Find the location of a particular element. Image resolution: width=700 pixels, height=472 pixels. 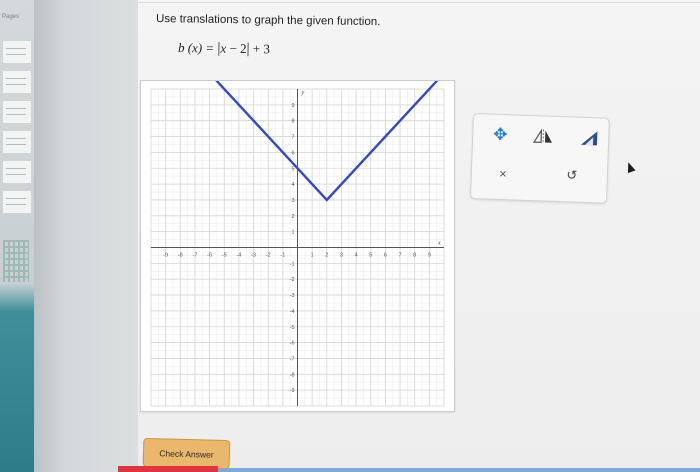

y-tick-label: -9 is located at coordinates (292, 391).